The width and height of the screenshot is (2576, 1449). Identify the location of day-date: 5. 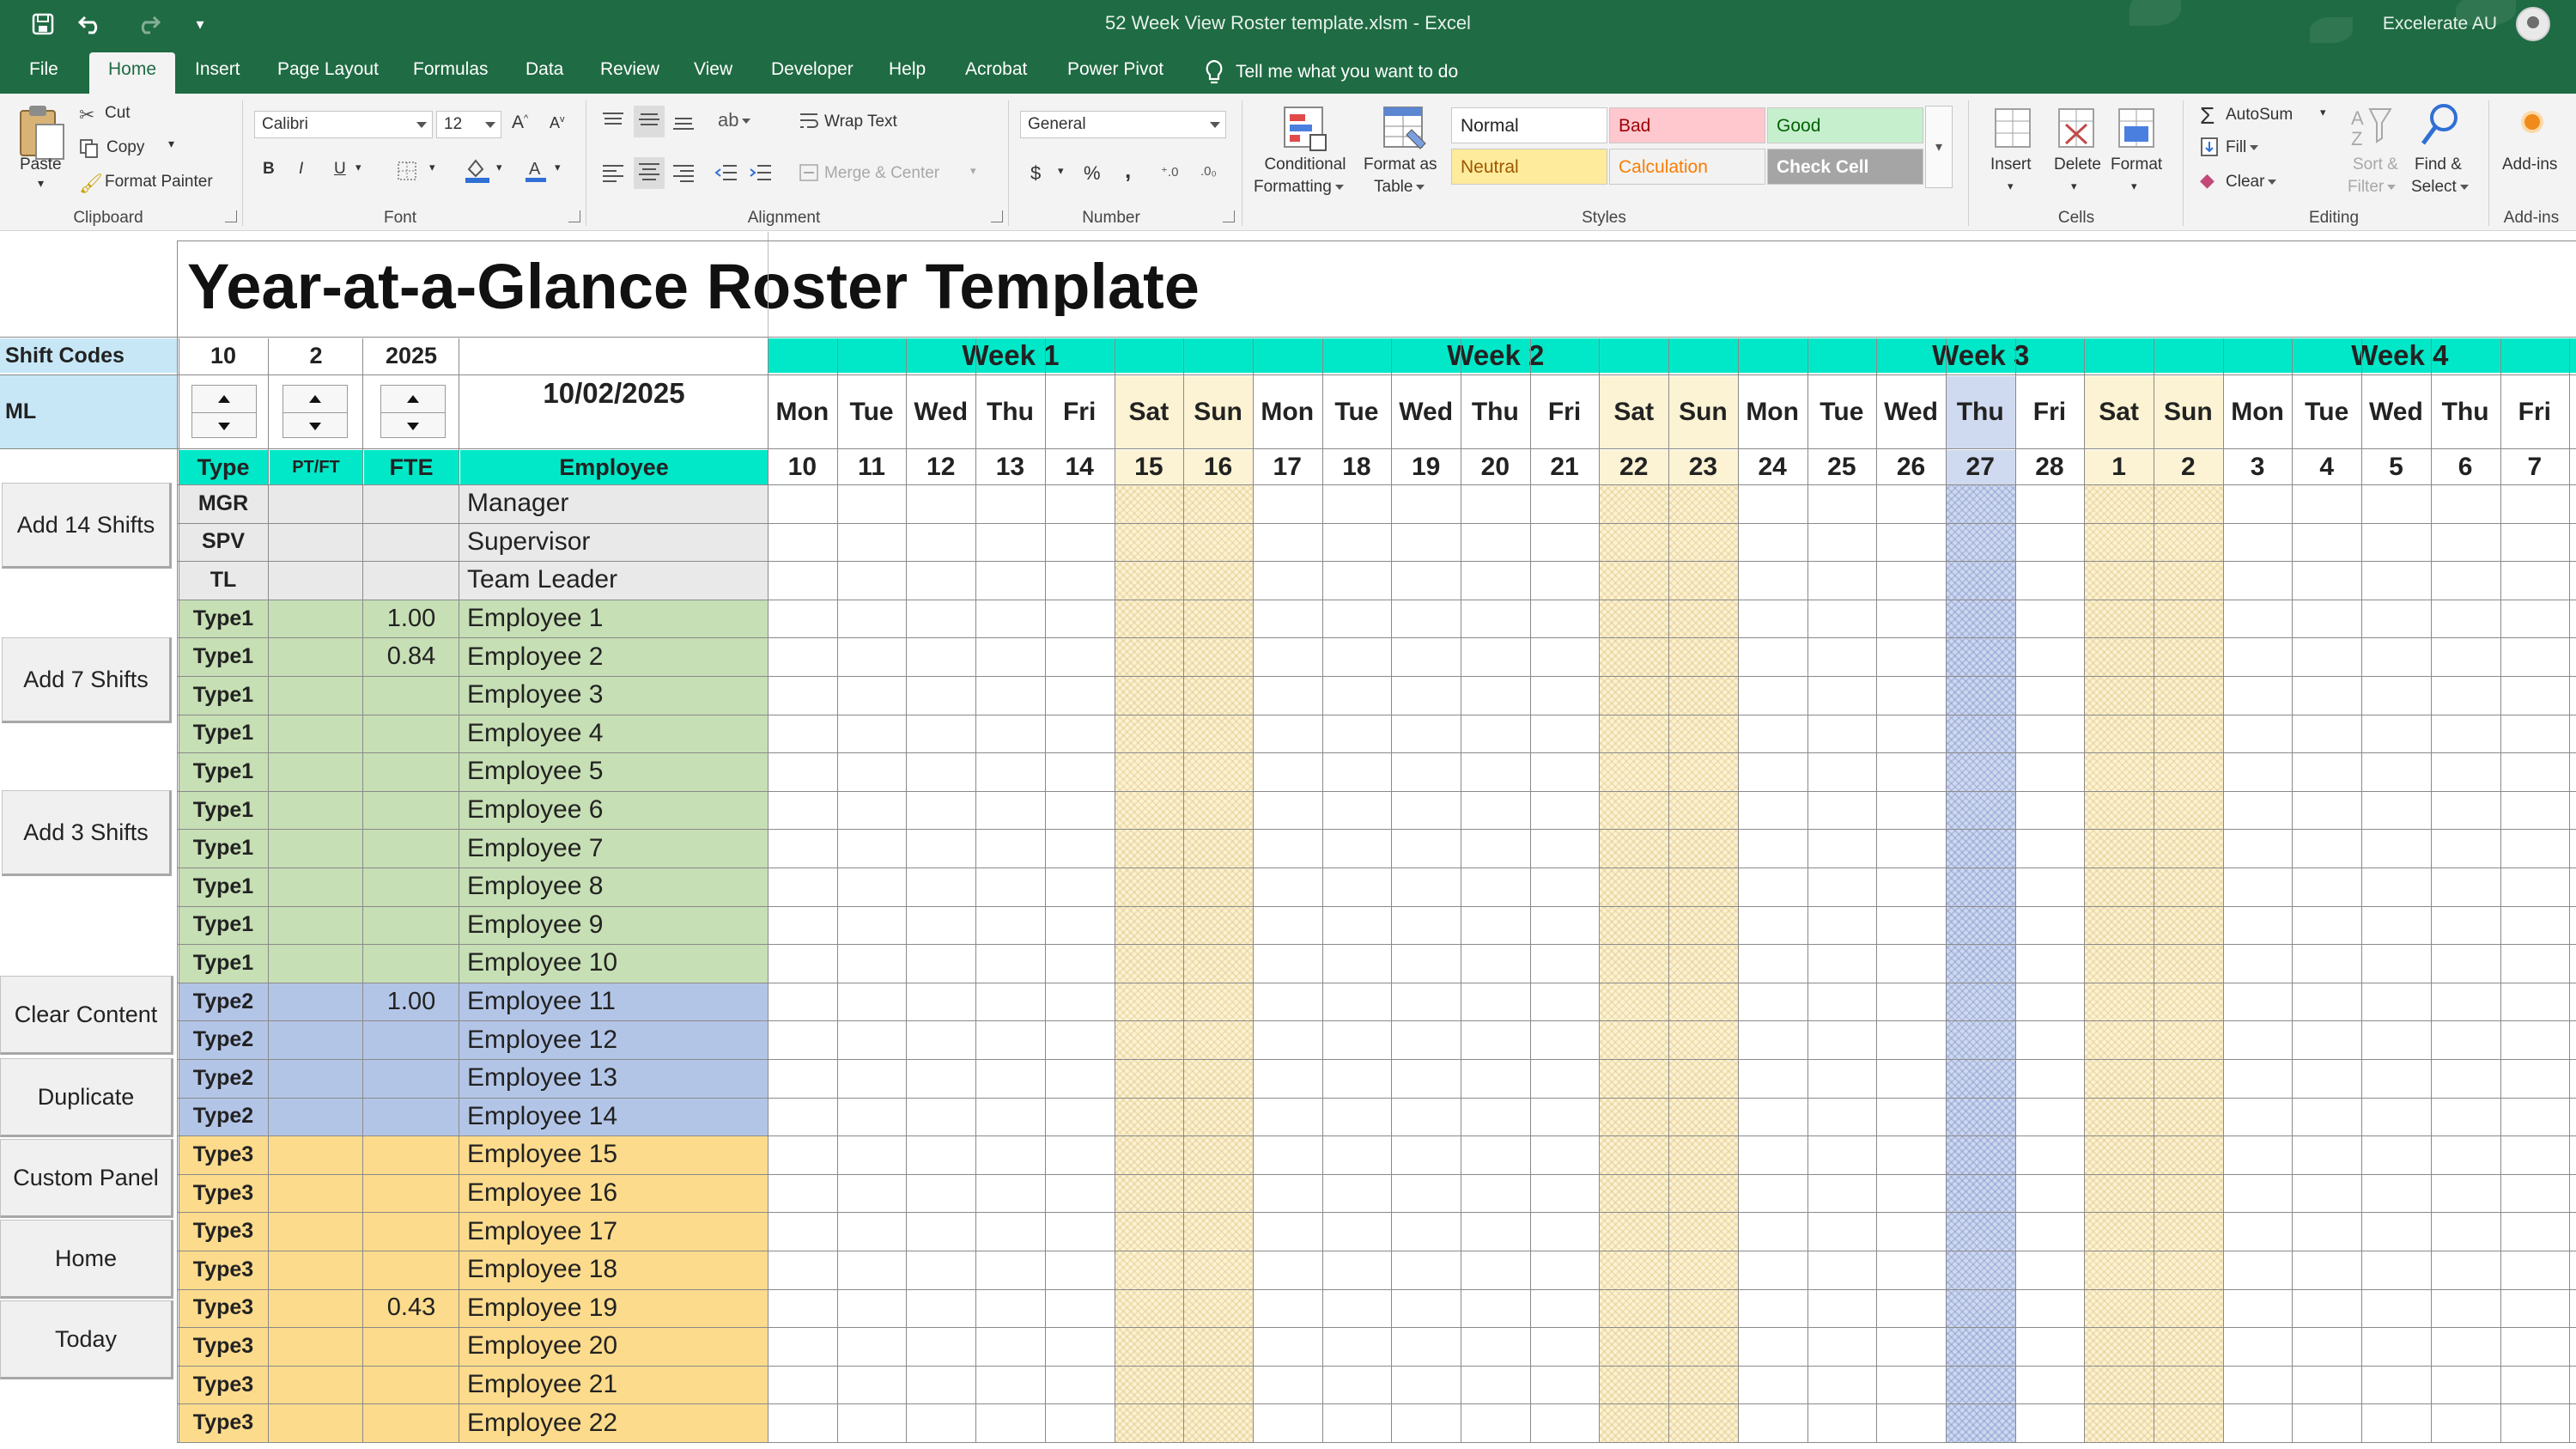
(2396, 467).